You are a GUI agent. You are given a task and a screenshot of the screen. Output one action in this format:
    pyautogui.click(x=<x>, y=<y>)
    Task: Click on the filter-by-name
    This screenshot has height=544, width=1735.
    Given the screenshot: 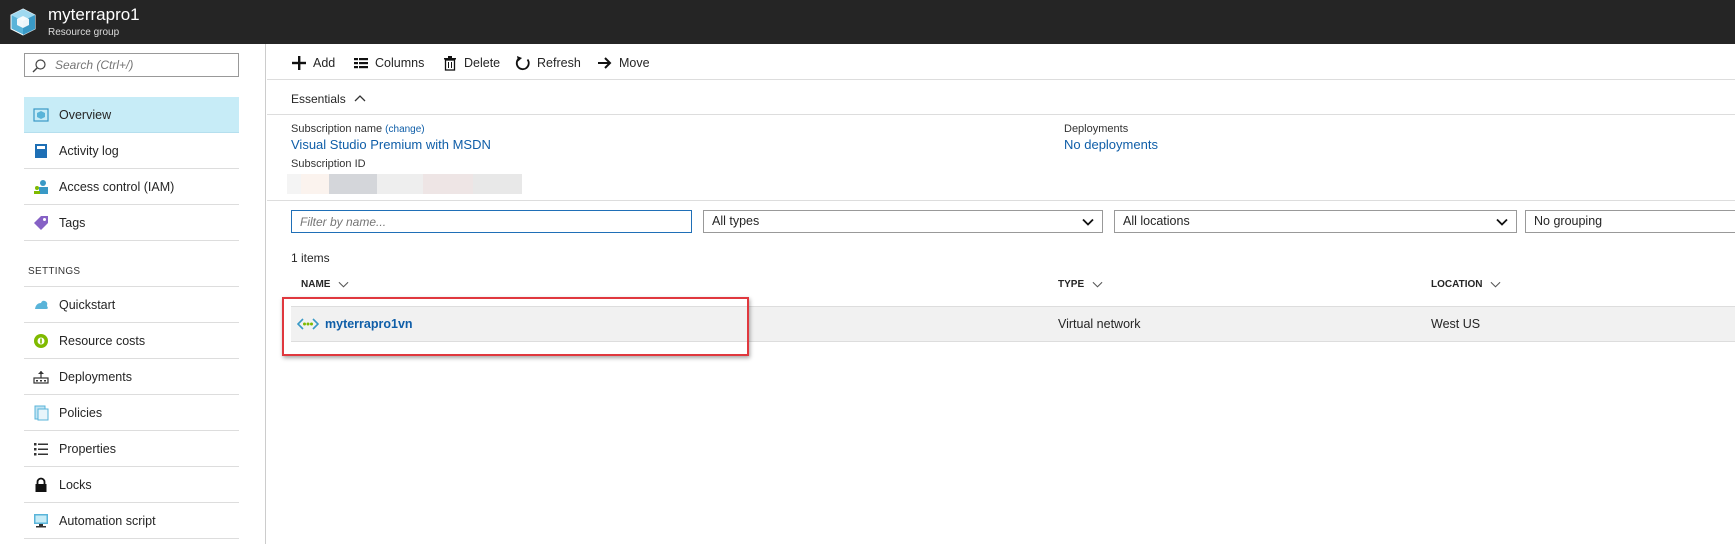 What is the action you would take?
    pyautogui.click(x=491, y=221)
    